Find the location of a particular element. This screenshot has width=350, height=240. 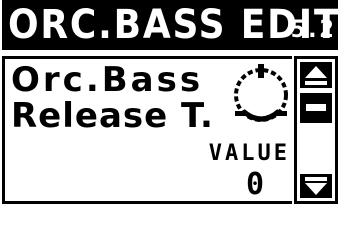

value-readout: 0 is located at coordinates (255, 185).